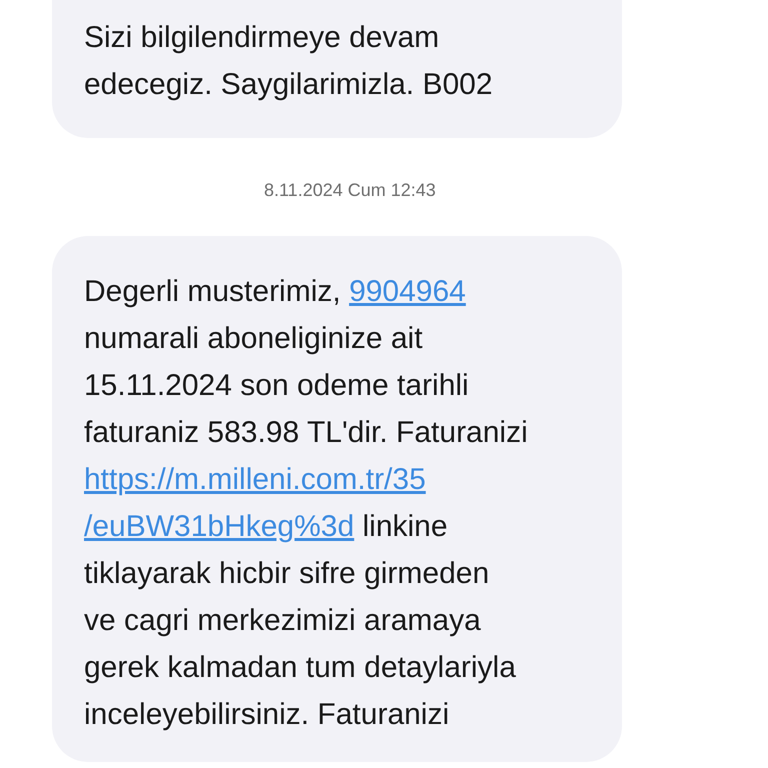  What do you see at coordinates (255, 479) in the screenshot?
I see `message-link: https://m.milleni.com.tr/35` at bounding box center [255, 479].